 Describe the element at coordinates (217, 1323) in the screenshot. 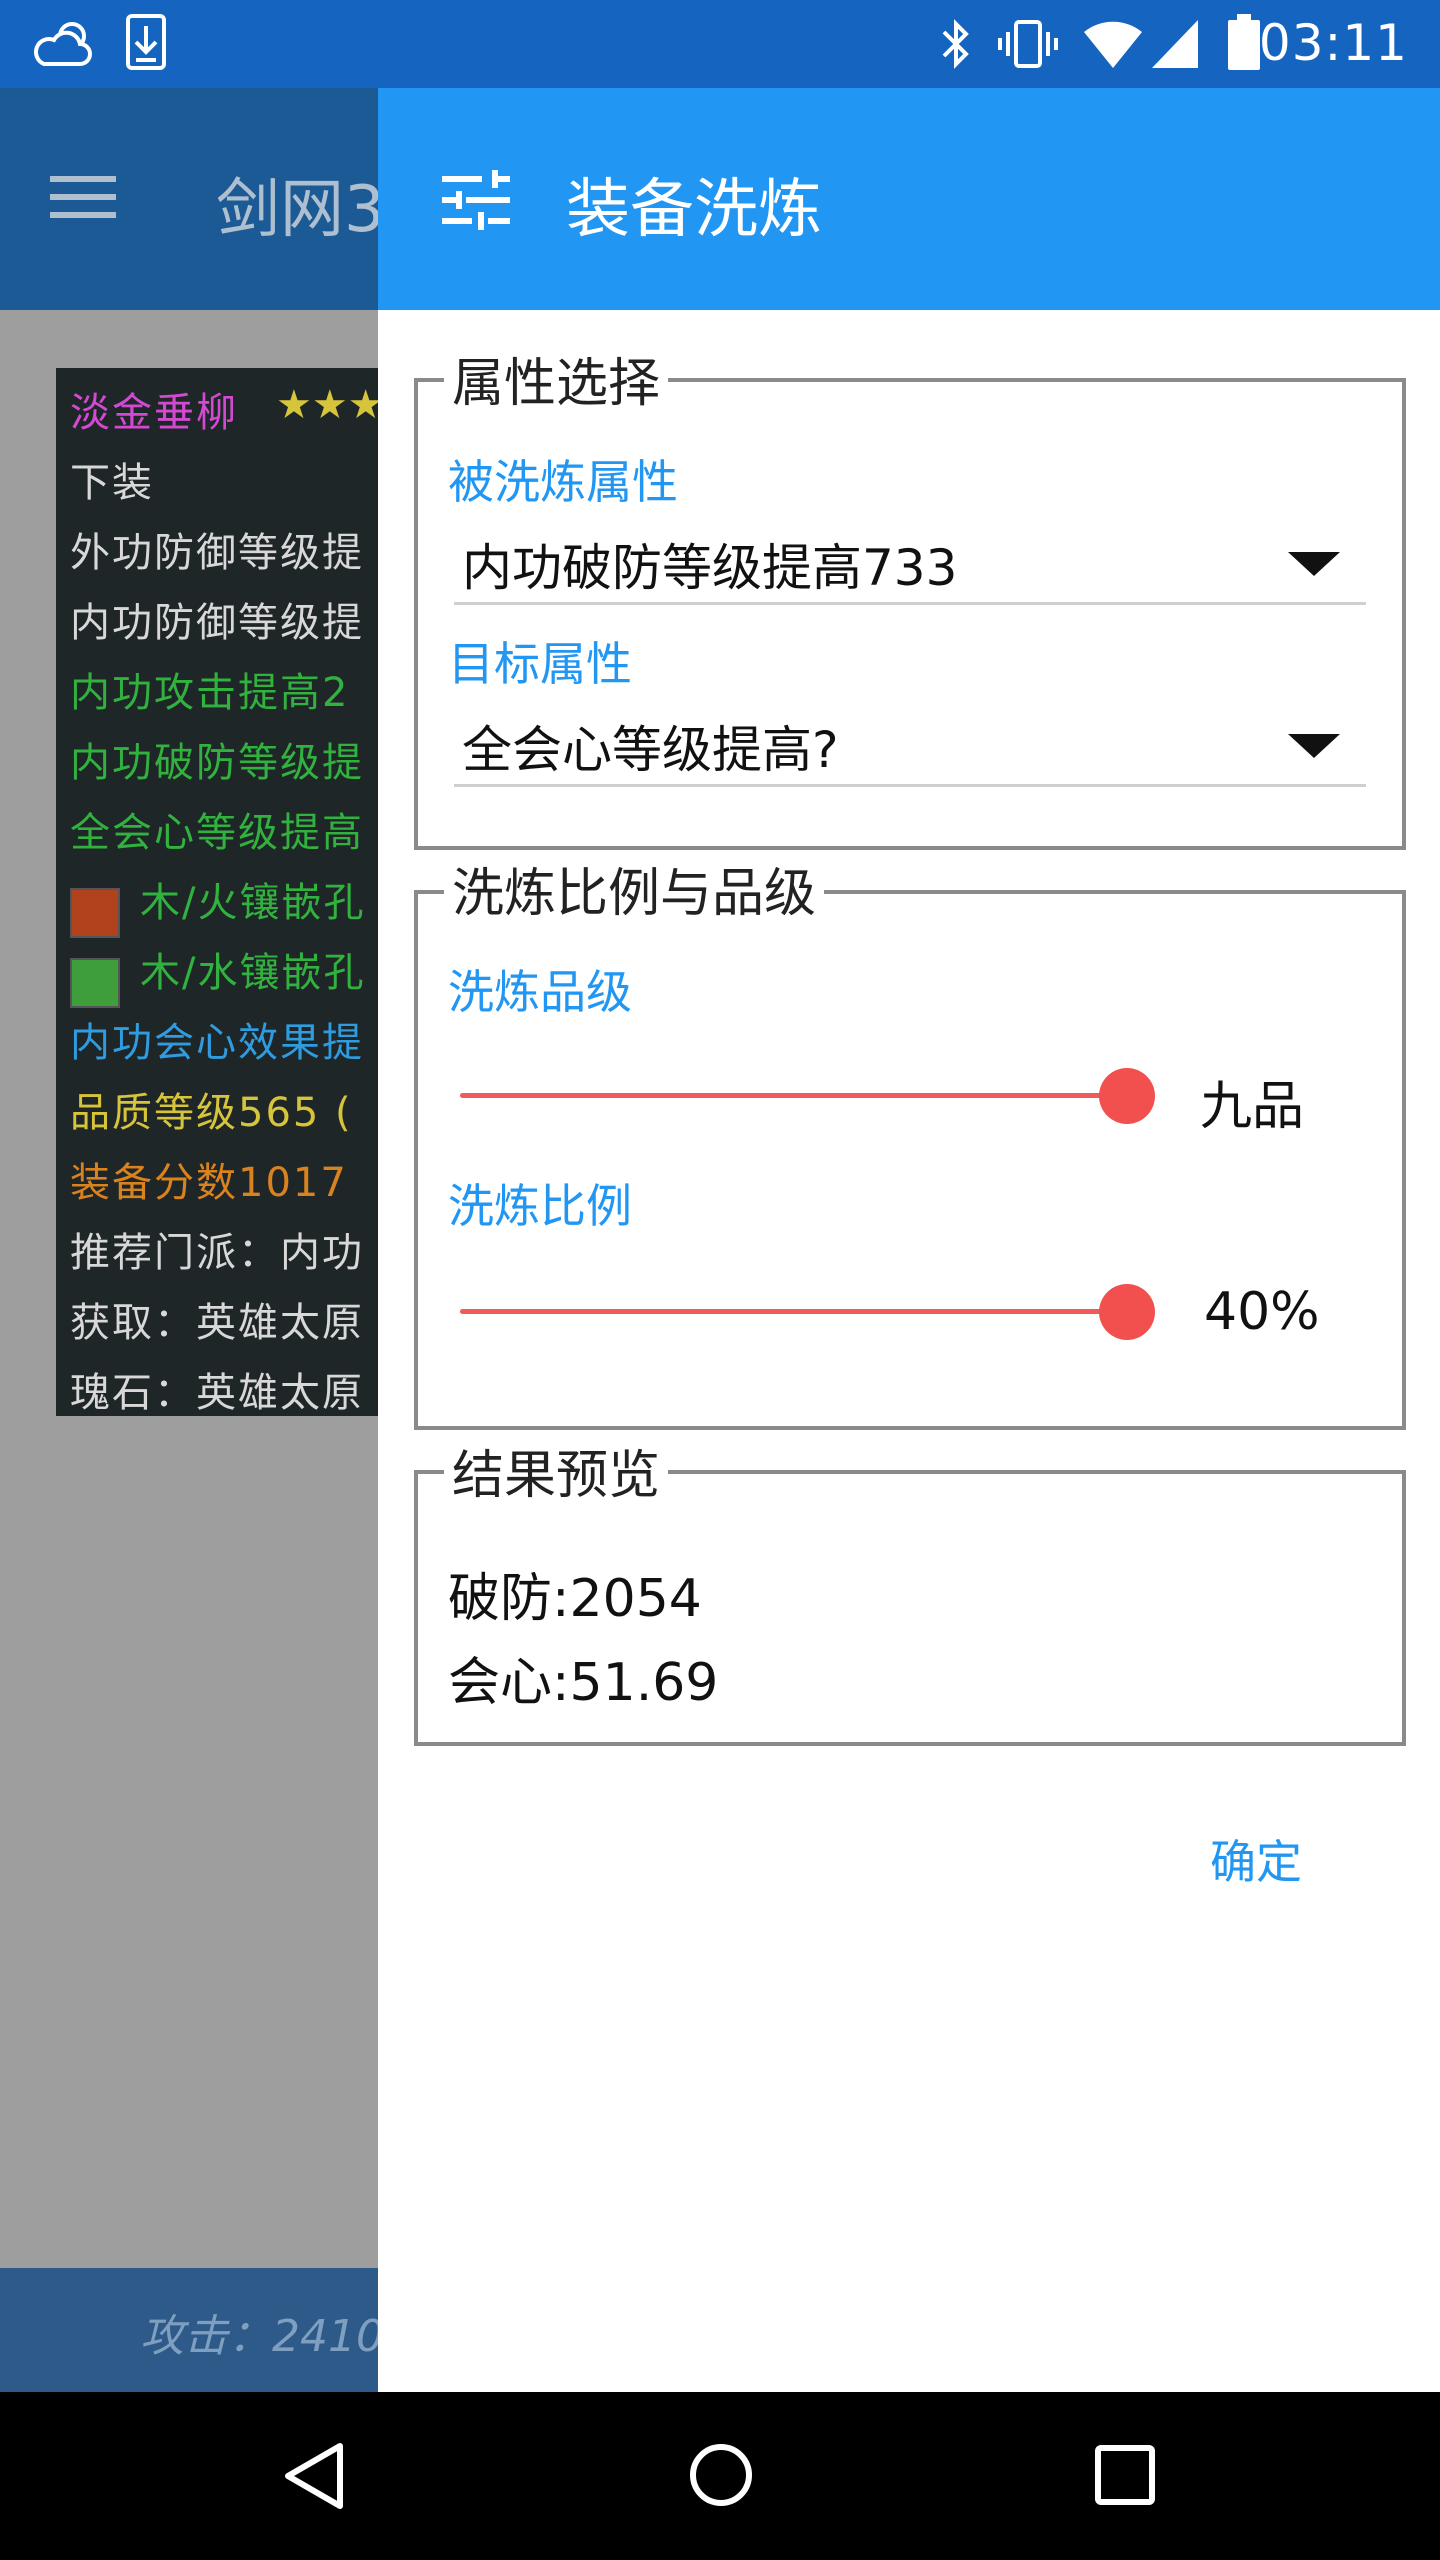

I see `background-info-line: 获取：英雄太原` at that location.